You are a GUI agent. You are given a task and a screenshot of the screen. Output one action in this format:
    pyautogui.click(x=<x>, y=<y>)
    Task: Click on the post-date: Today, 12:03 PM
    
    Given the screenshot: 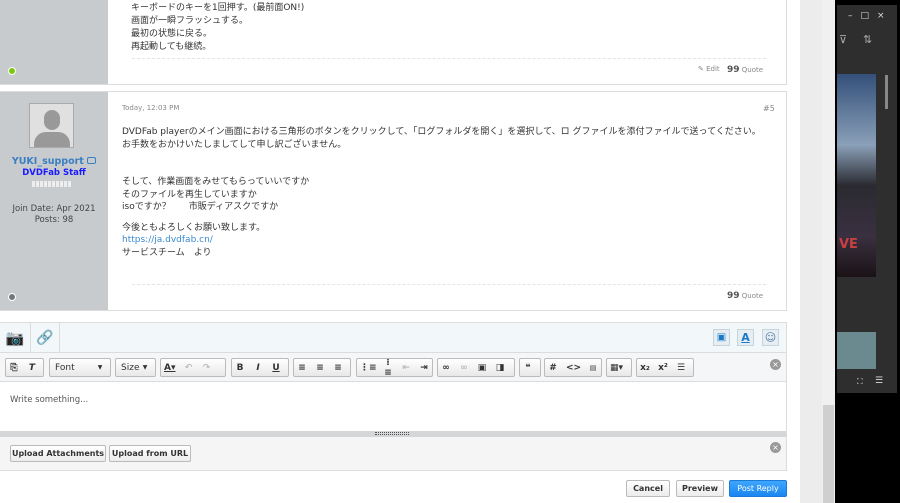 What is the action you would take?
    pyautogui.click(x=151, y=108)
    